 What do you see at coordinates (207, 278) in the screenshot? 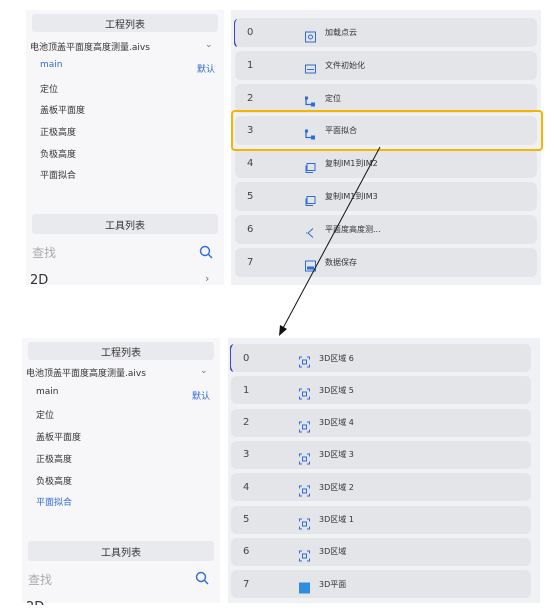
I see `top-category-chevron-right-icon: ›` at bounding box center [207, 278].